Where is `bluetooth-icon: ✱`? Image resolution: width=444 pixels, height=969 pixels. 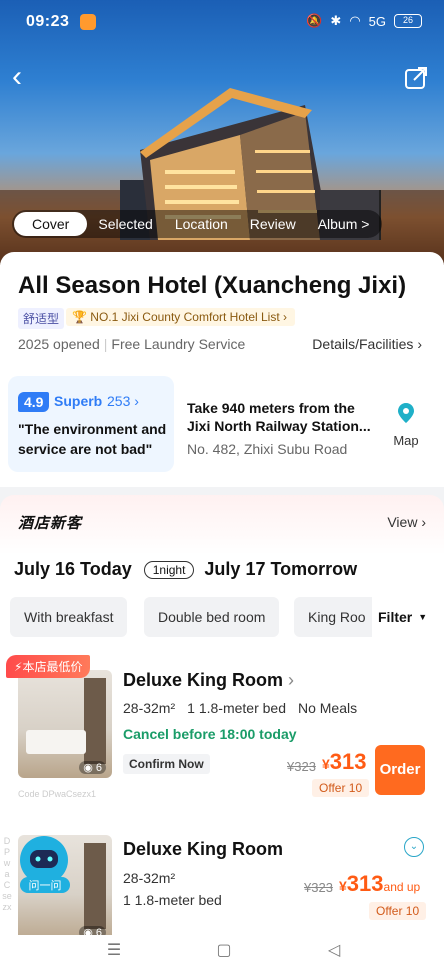 bluetooth-icon: ✱ is located at coordinates (336, 20).